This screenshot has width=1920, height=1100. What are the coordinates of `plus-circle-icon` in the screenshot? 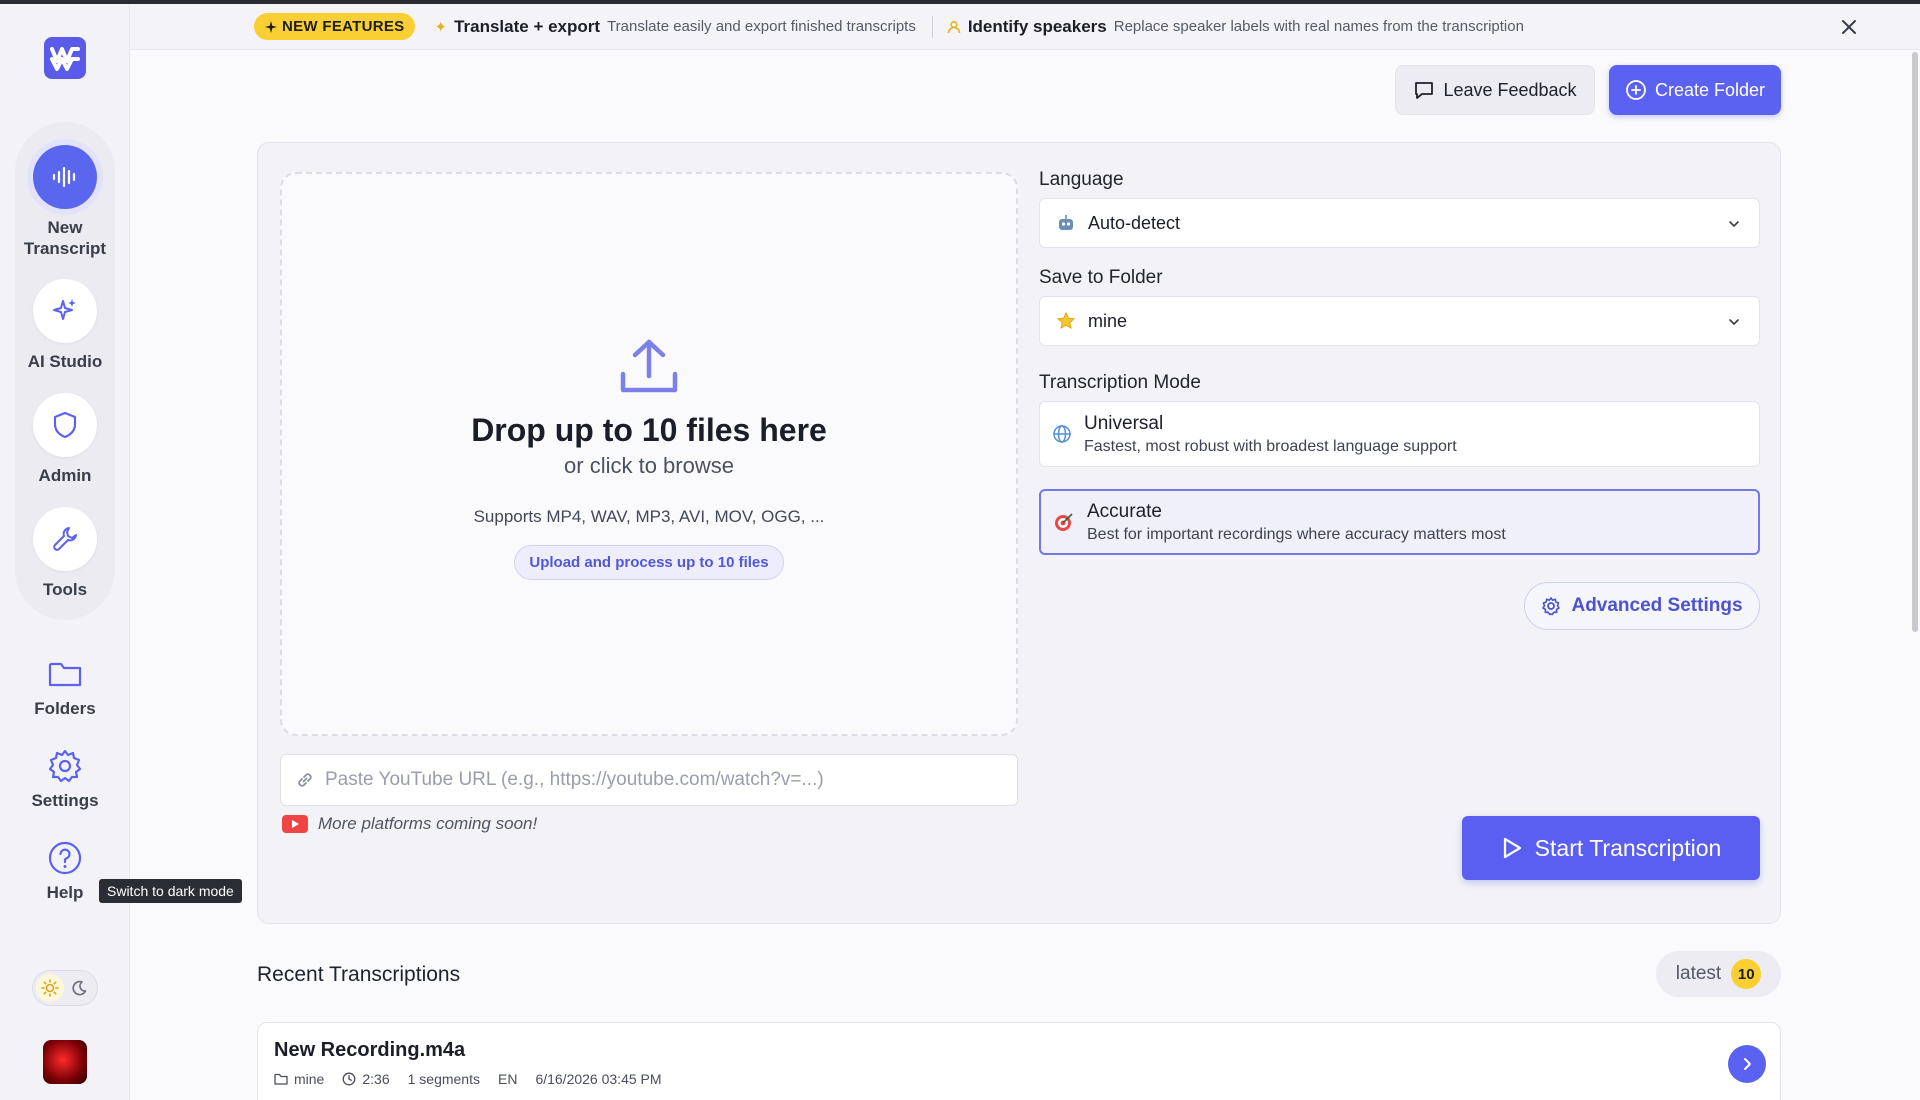 It's located at (1636, 90).